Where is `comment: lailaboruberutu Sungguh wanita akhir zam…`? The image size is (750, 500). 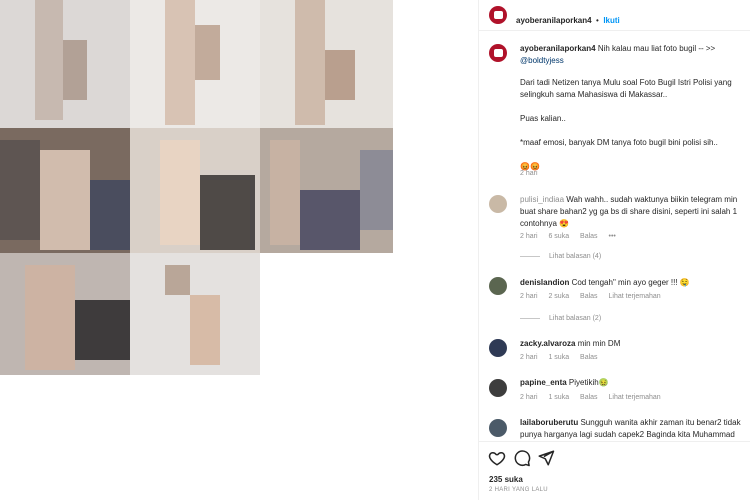 comment: lailaboruberutu Sungguh wanita akhir zam… is located at coordinates (635, 429).